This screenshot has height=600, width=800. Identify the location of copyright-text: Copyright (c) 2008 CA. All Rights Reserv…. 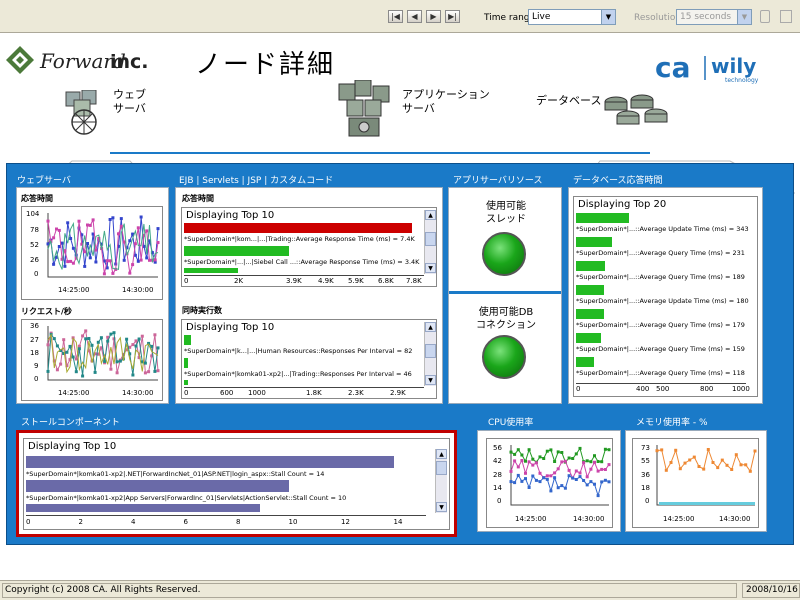
(369, 590).